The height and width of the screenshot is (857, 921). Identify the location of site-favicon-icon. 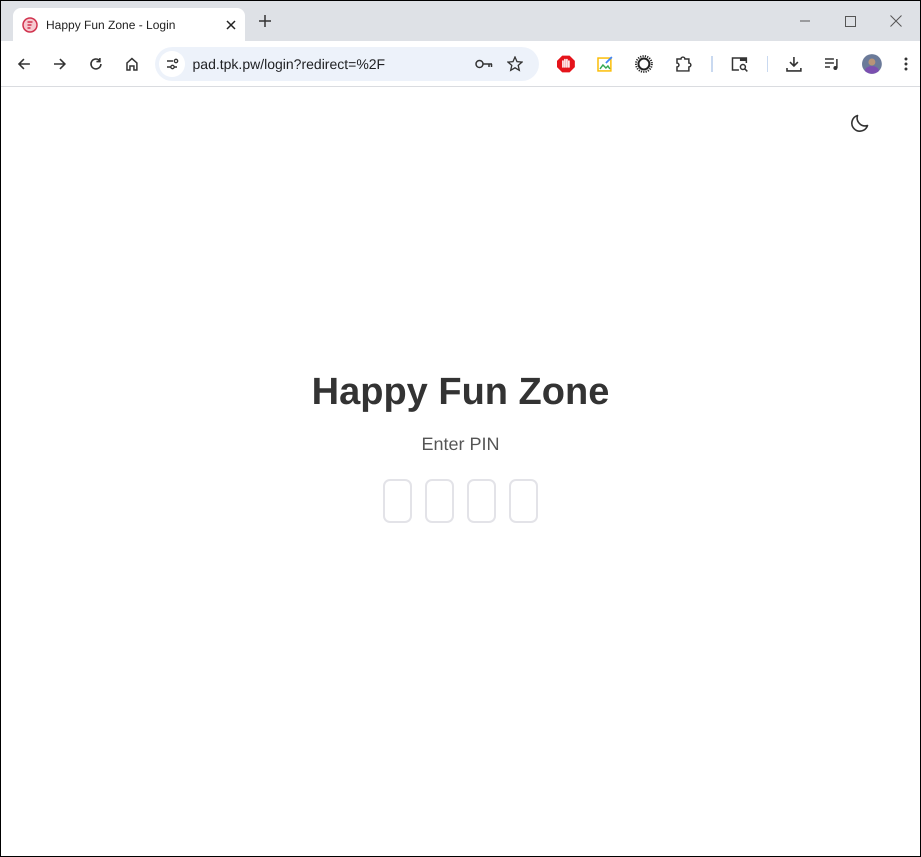
(30, 24).